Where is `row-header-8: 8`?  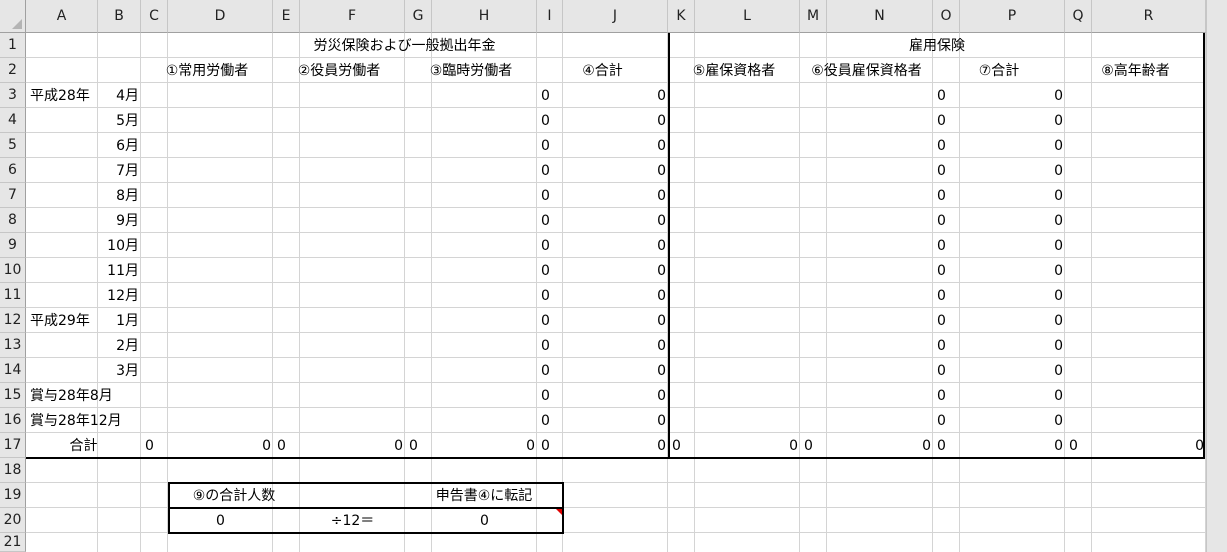 row-header-8: 8 is located at coordinates (13, 220).